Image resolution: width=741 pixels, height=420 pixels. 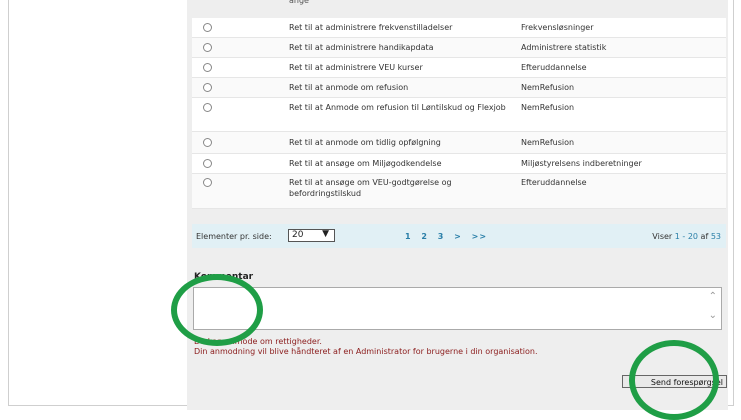 I want to click on page-size-value: 20, so click(x=298, y=235).